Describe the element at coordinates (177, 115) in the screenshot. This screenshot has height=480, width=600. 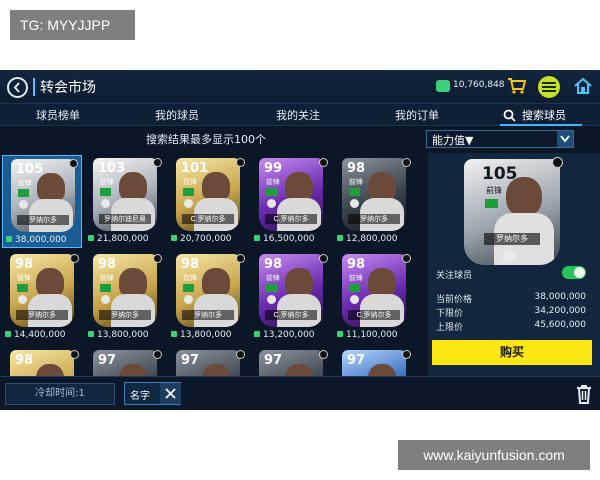
I see `tab-my-players: 我的球员` at that location.